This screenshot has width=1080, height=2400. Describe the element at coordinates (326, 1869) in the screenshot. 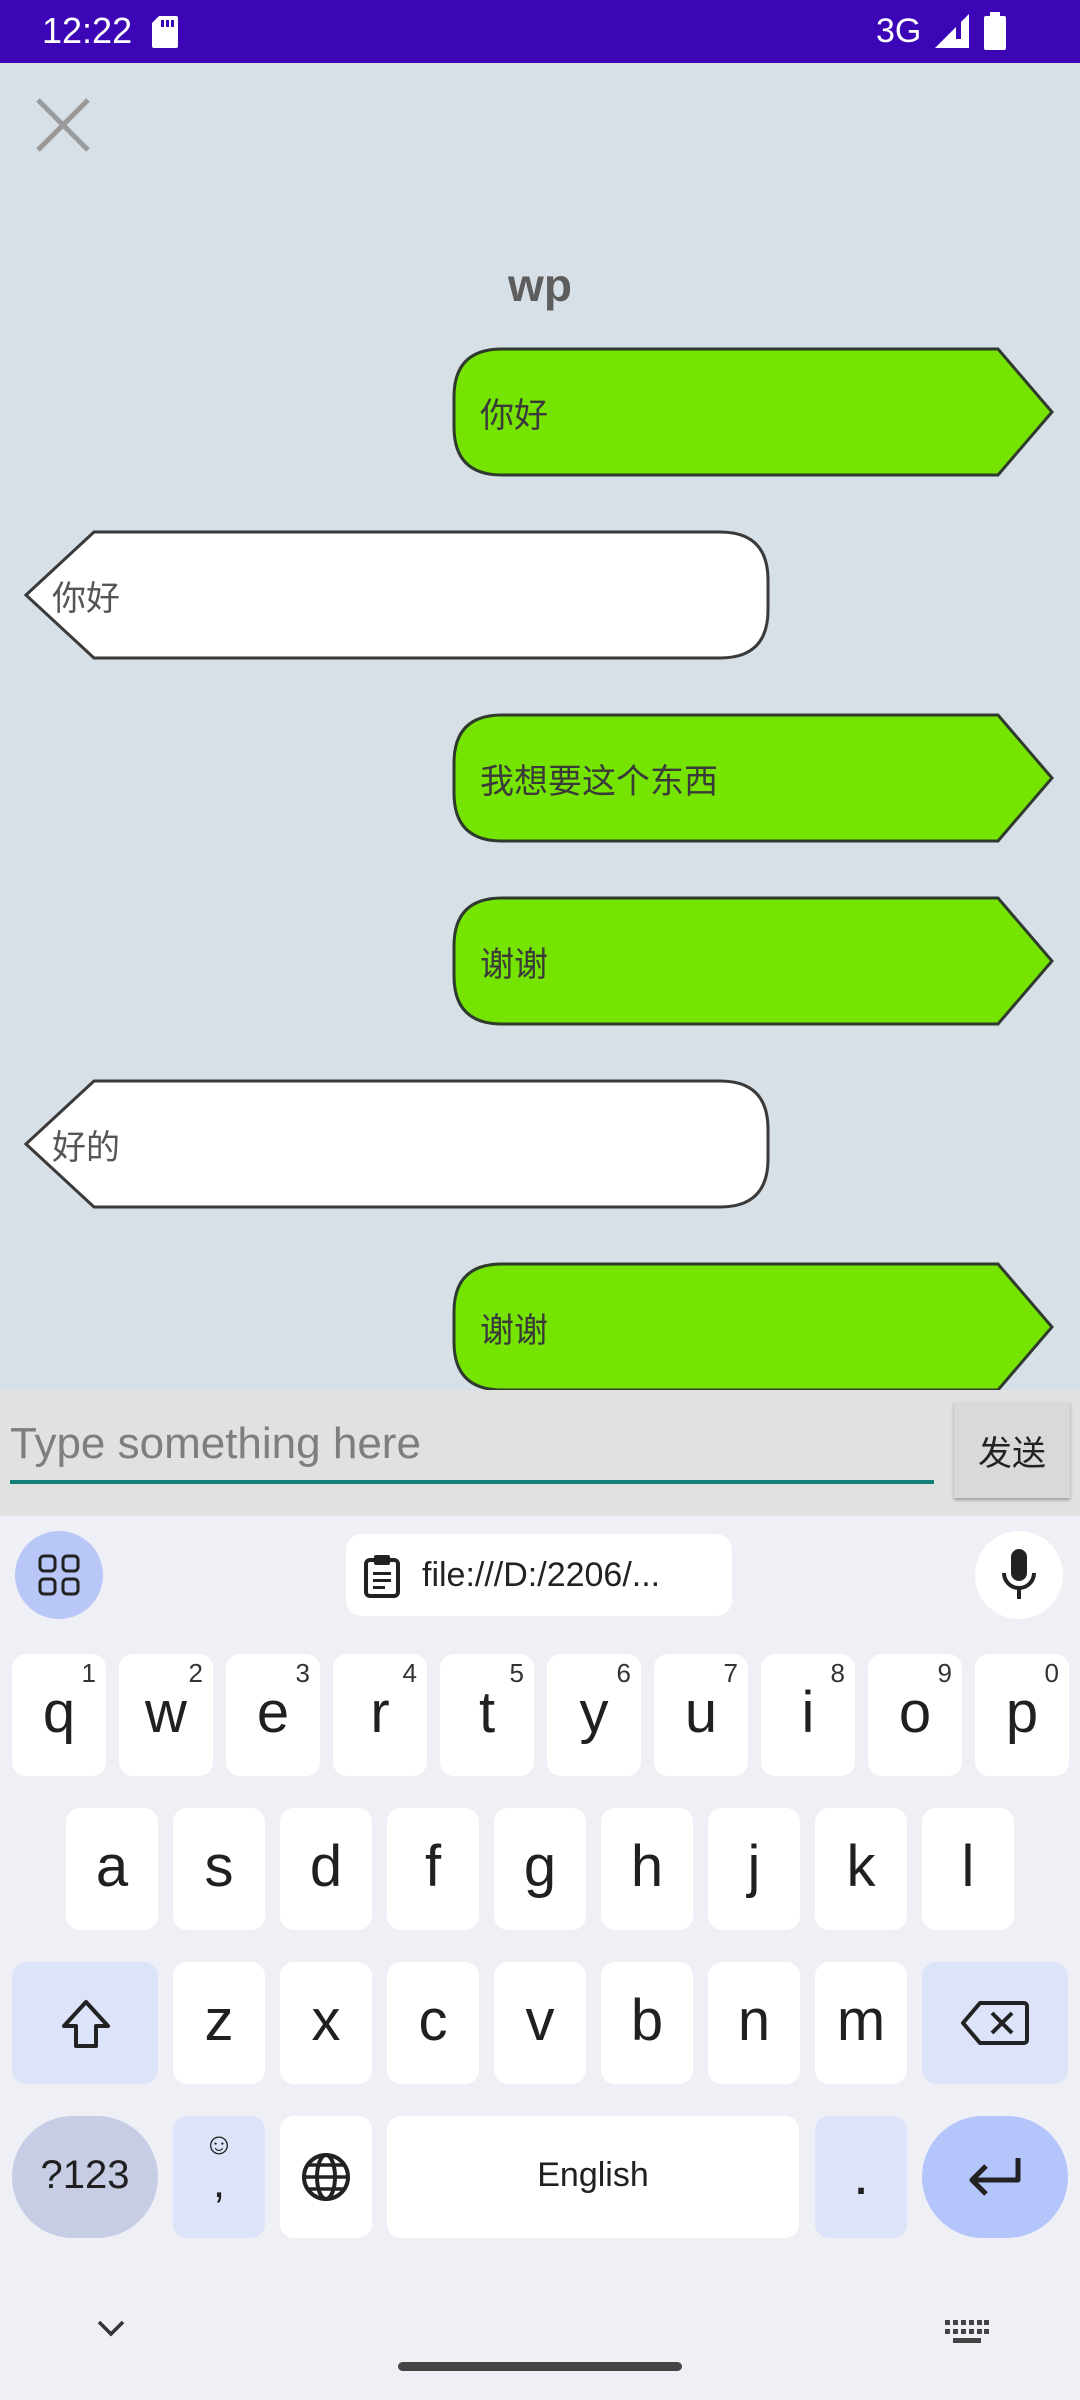

I see `key-d: d` at that location.